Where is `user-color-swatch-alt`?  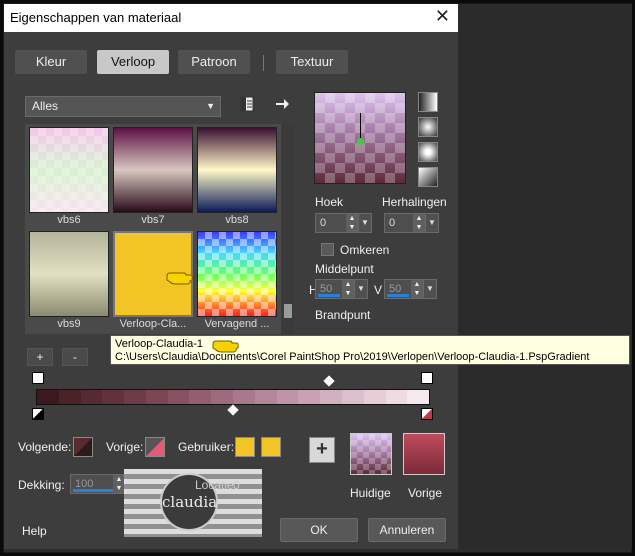 user-color-swatch-alt is located at coordinates (271, 447).